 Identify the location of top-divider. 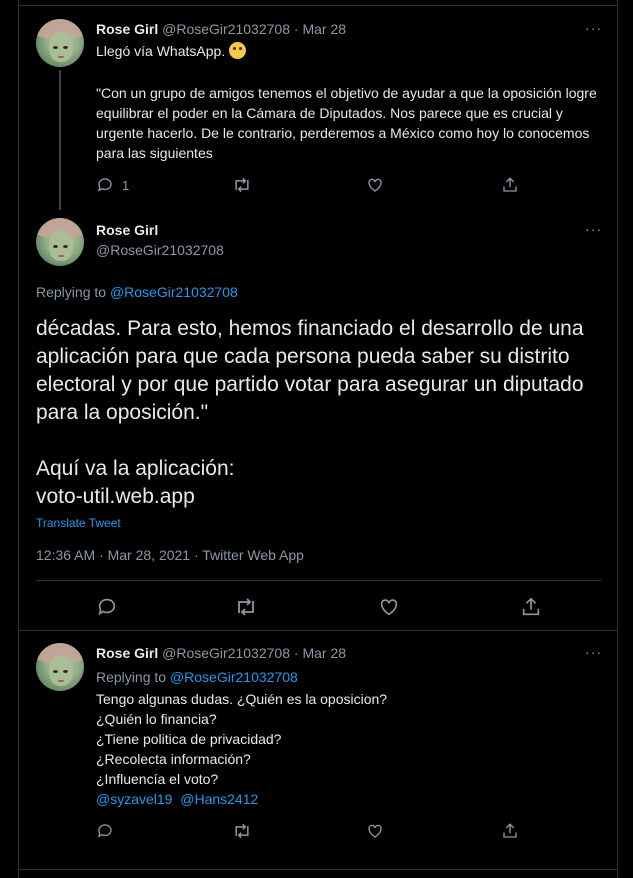
(318, 5).